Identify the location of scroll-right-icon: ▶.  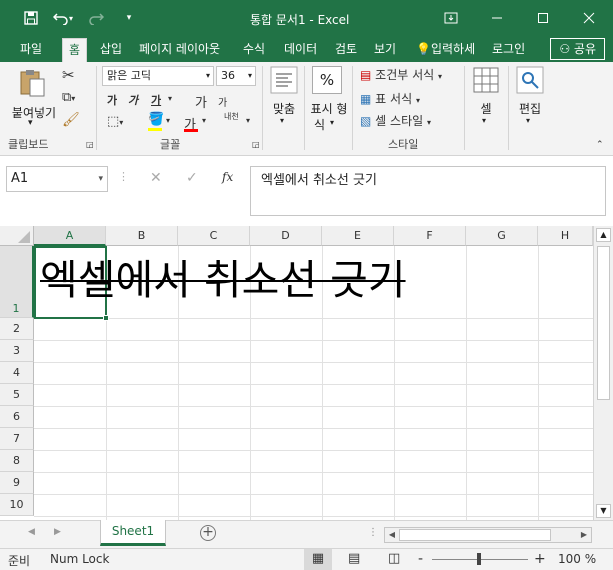
(584, 535).